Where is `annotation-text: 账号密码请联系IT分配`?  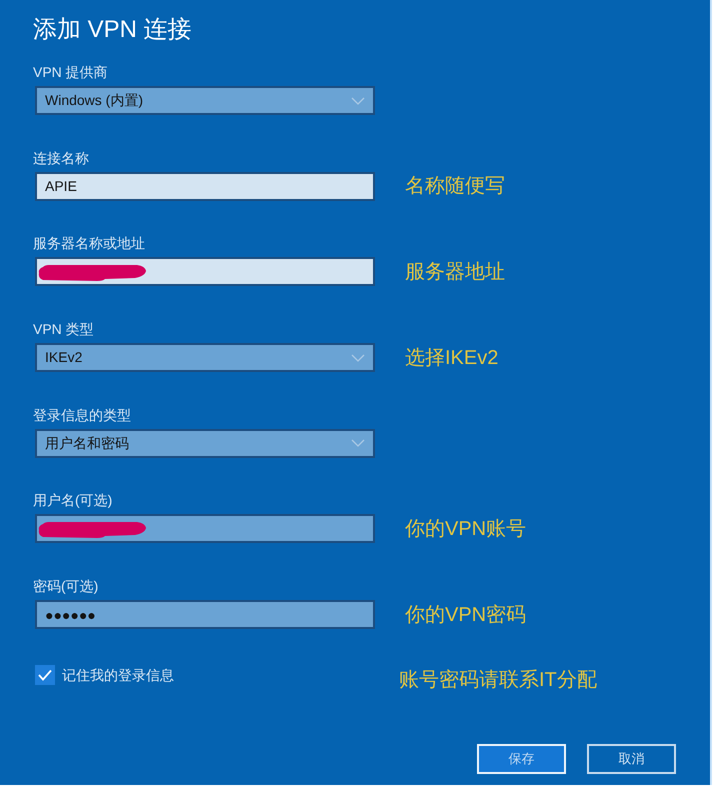
annotation-text: 账号密码请联系IT分配 is located at coordinates (498, 681).